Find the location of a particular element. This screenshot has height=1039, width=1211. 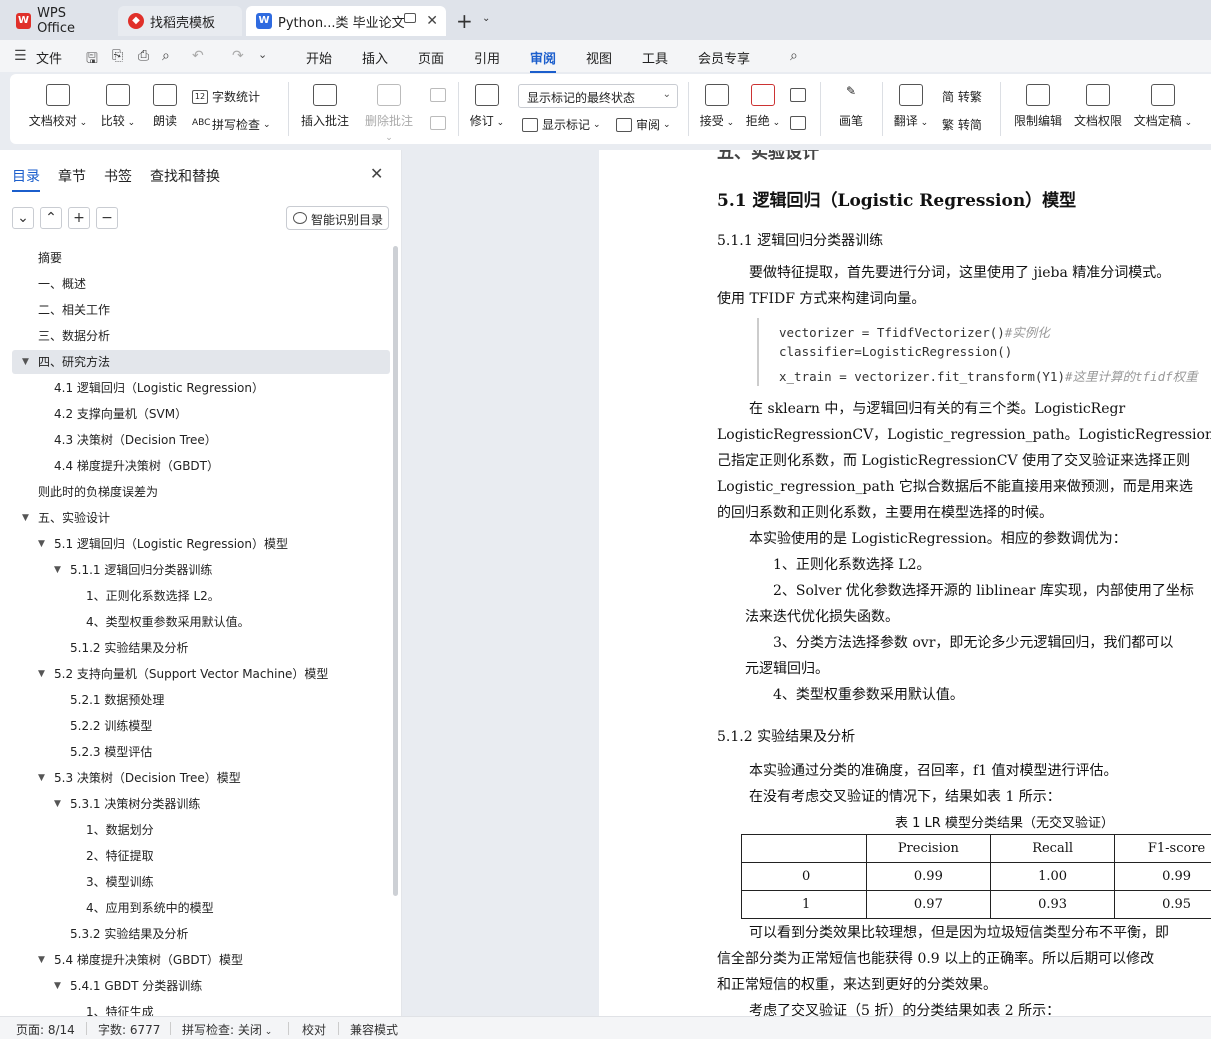

to-traditional-button: 简 转繁 is located at coordinates (962, 96).